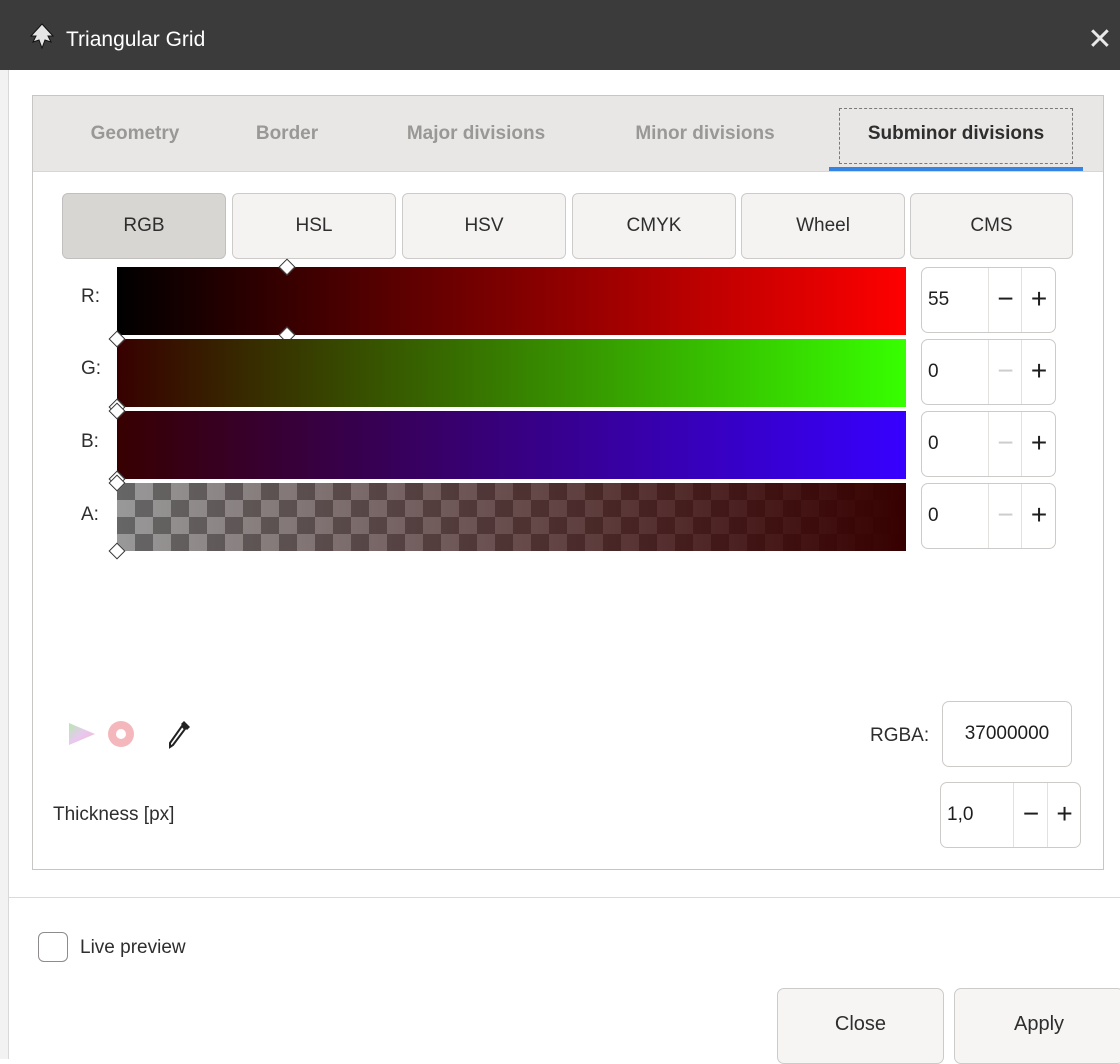 The image size is (1120, 1064). Describe the element at coordinates (1038, 300) in the screenshot. I see `r-increment-button: +` at that location.